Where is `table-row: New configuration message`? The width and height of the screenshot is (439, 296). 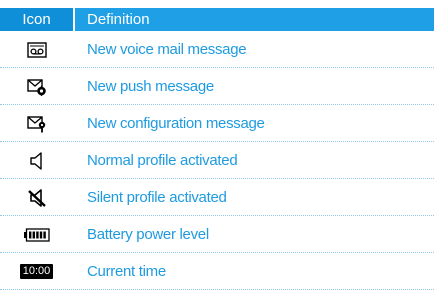
table-row: New configuration message is located at coordinates (217, 123).